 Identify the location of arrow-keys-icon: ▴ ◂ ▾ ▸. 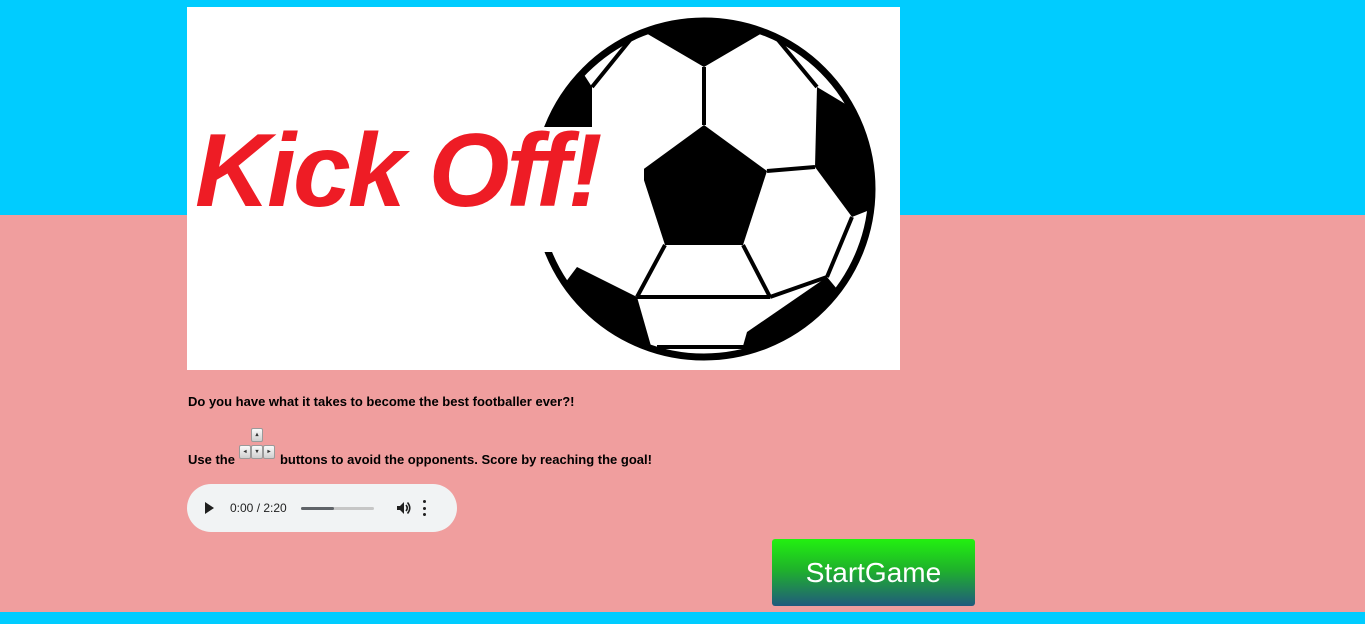
(256, 445).